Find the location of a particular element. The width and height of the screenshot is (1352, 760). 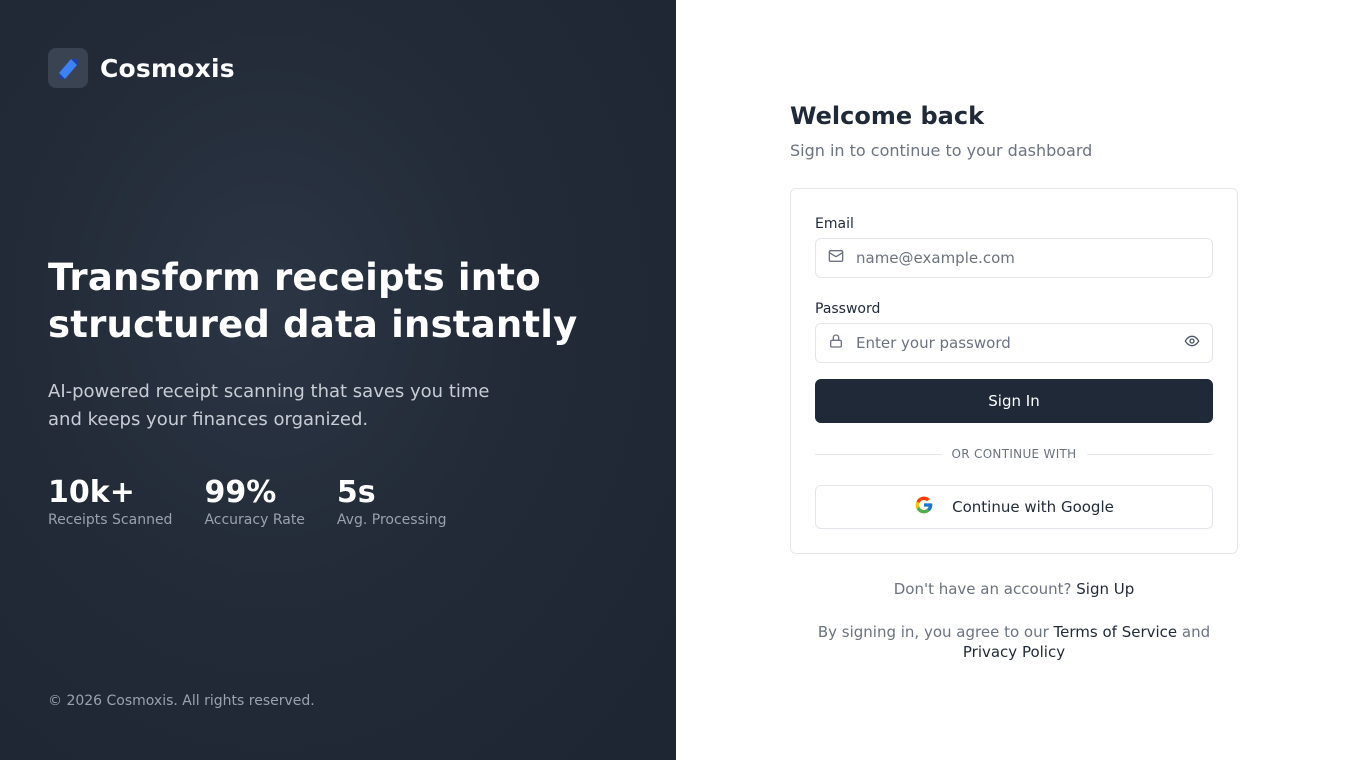

password-input-wrapper is located at coordinates (1014, 343).